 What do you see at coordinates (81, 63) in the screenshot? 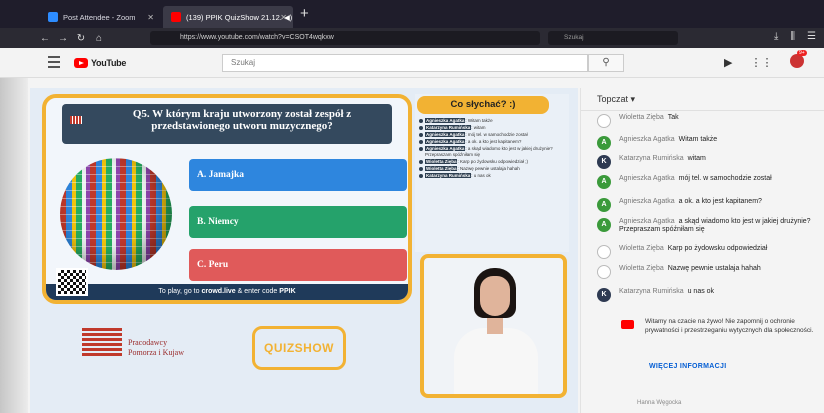
I see `youtube-play-icon` at bounding box center [81, 63].